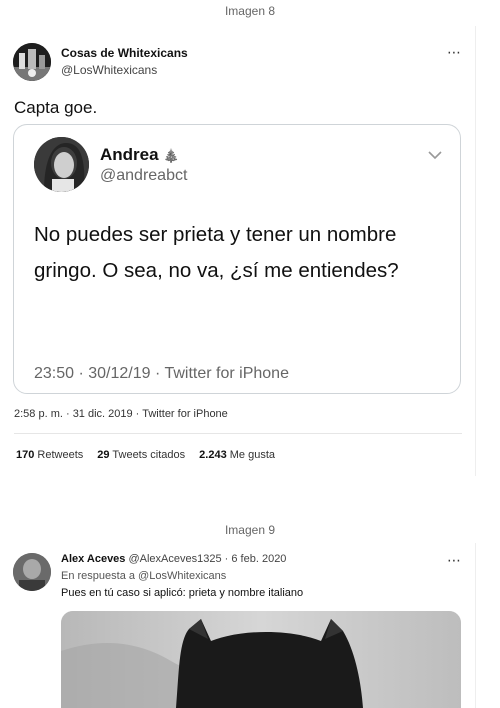 The width and height of the screenshot is (500, 708). I want to click on reply-author-name: Alex Aceves, so click(93, 559).